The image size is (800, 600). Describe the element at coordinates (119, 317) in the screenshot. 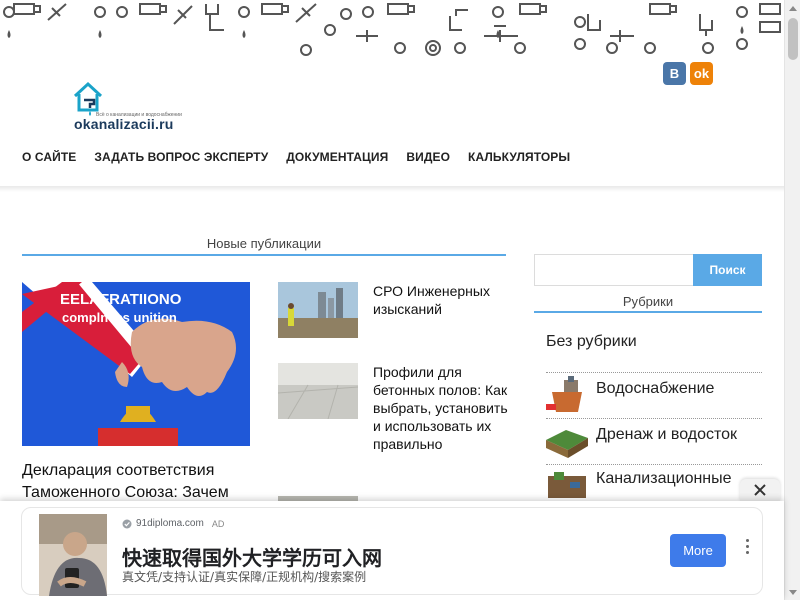

I see `featured-image-text-2: complness unition` at that location.